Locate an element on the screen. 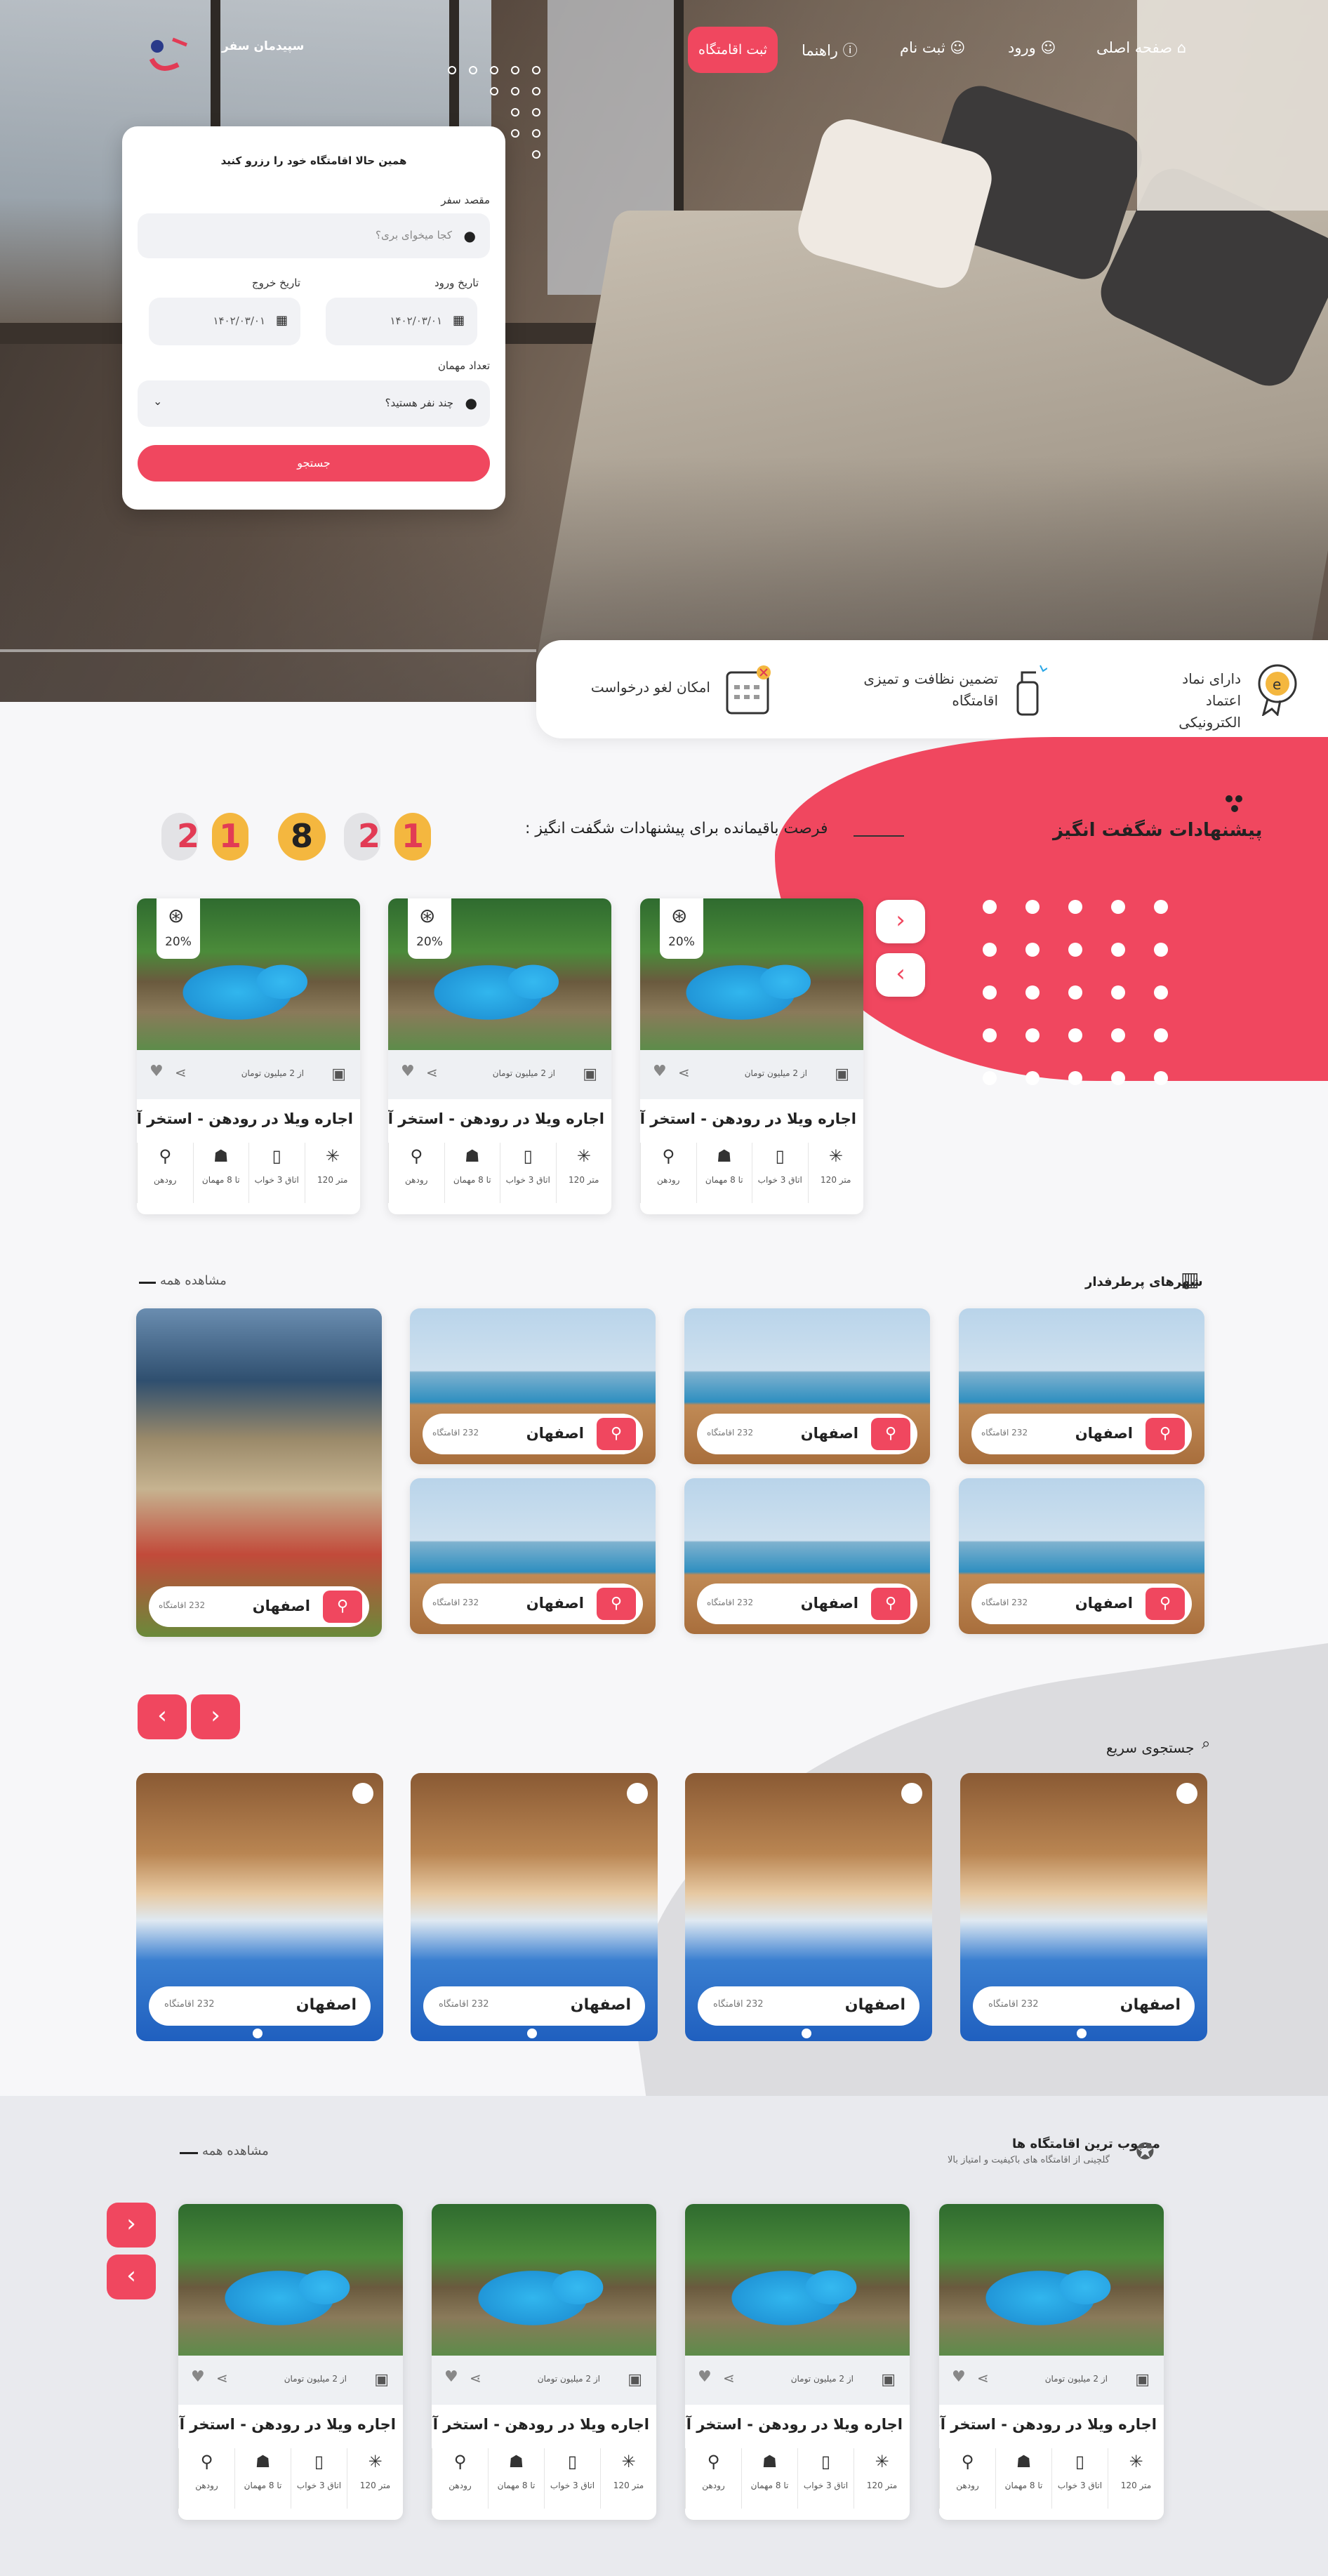 Image resolution: width=1328 pixels, height=2576 pixels. checkout-field: ▦ ۱۴۰۲/۰۳/۰۱ is located at coordinates (224, 322).